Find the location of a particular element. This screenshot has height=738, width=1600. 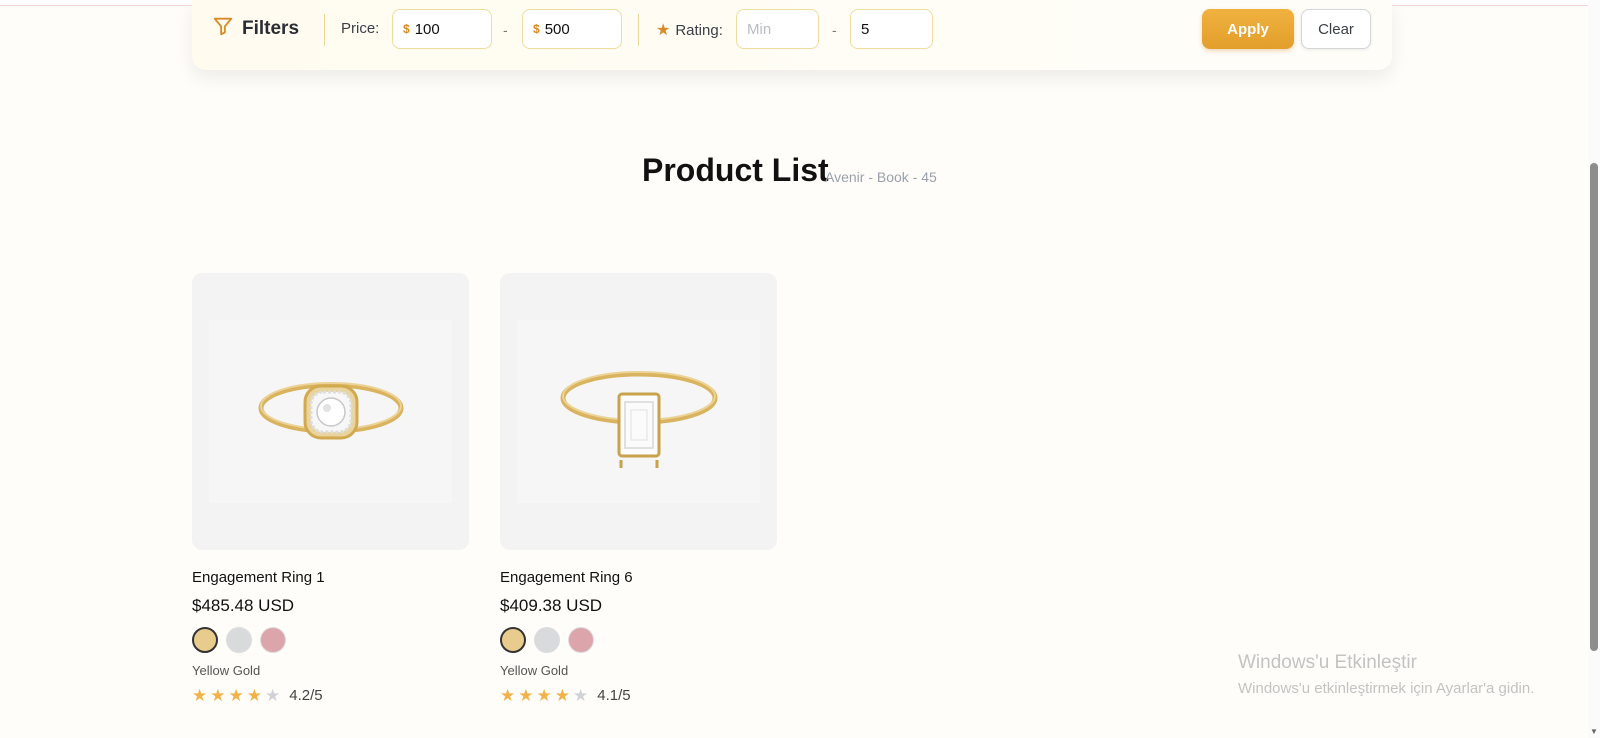

emerald-cut-ring-image is located at coordinates (638, 411).